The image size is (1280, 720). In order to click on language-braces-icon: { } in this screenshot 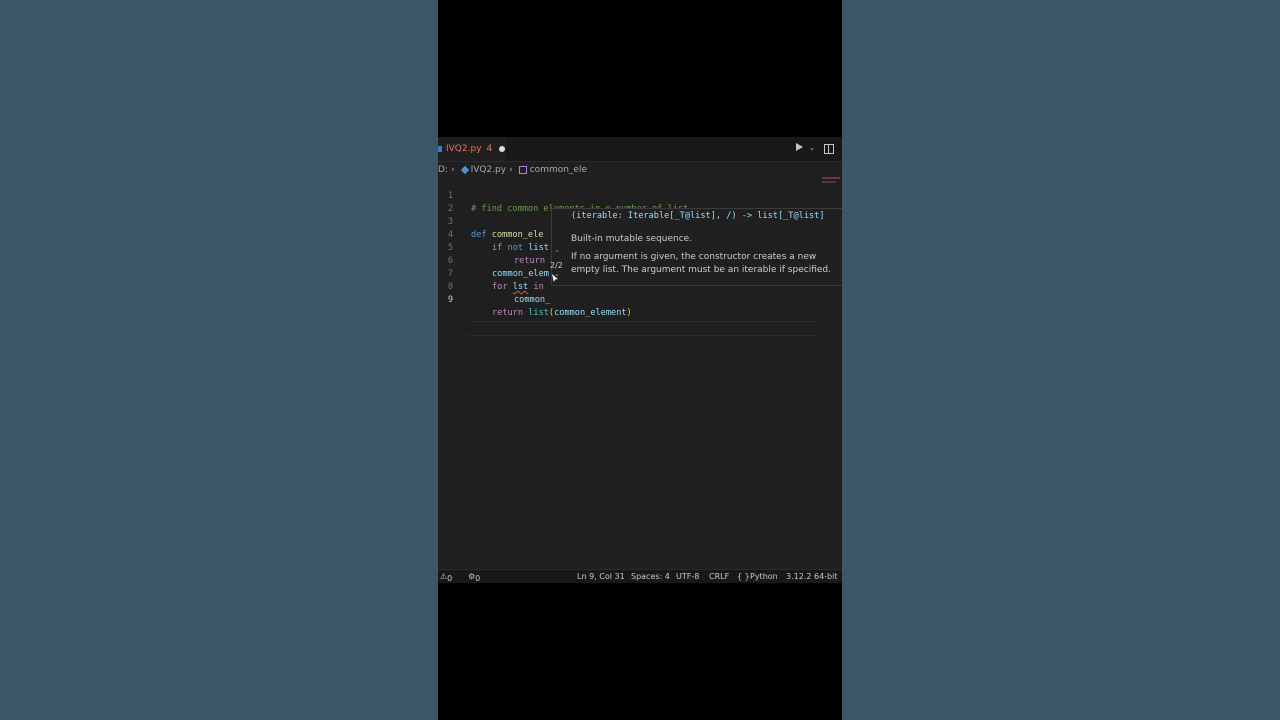, I will do `click(743, 576)`.